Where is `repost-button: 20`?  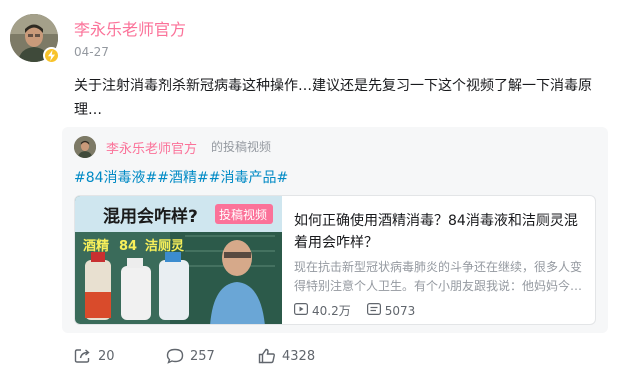
repost-button: 20 is located at coordinates (120, 356).